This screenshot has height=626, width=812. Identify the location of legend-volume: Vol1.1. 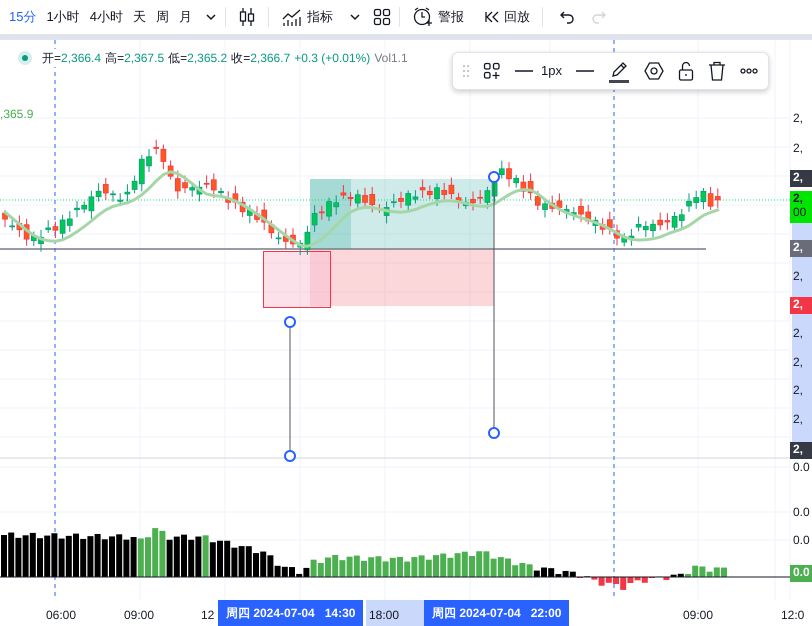
(391, 58).